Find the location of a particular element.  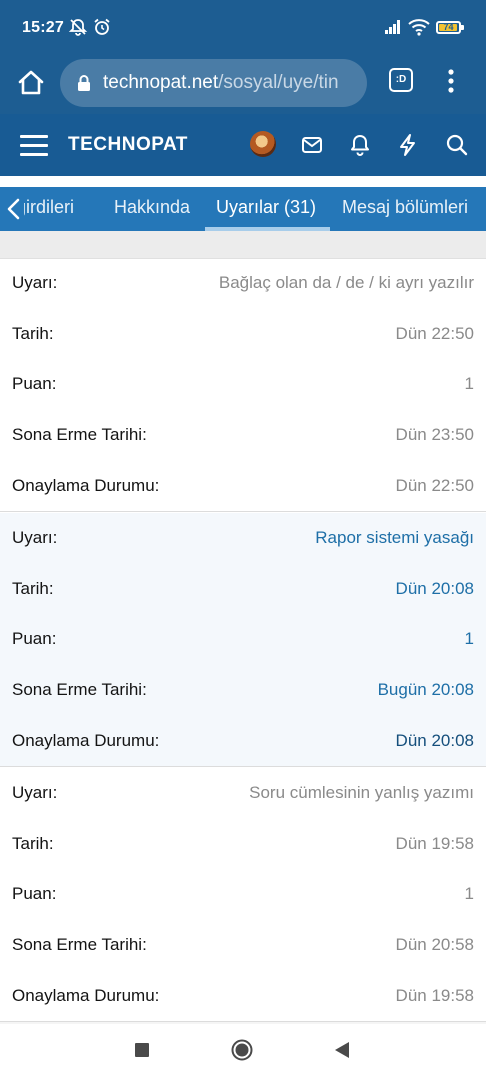

field-value: Dün 23:50 is located at coordinates (434, 434).